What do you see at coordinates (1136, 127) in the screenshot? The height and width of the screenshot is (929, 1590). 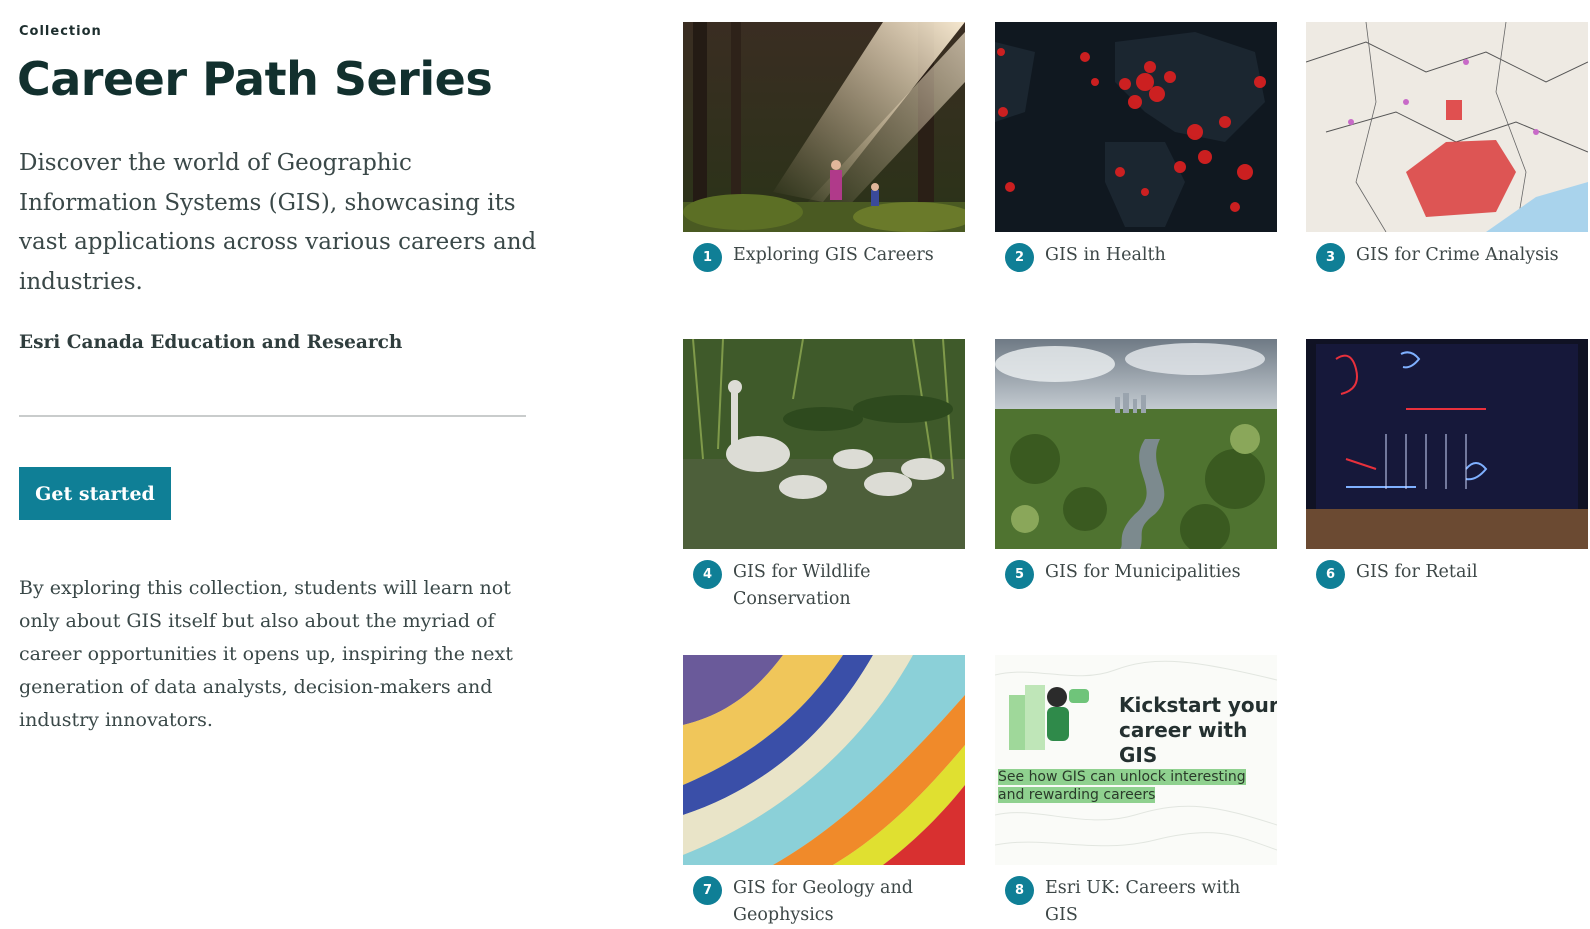 I see `card-thumbnail-health-map` at bounding box center [1136, 127].